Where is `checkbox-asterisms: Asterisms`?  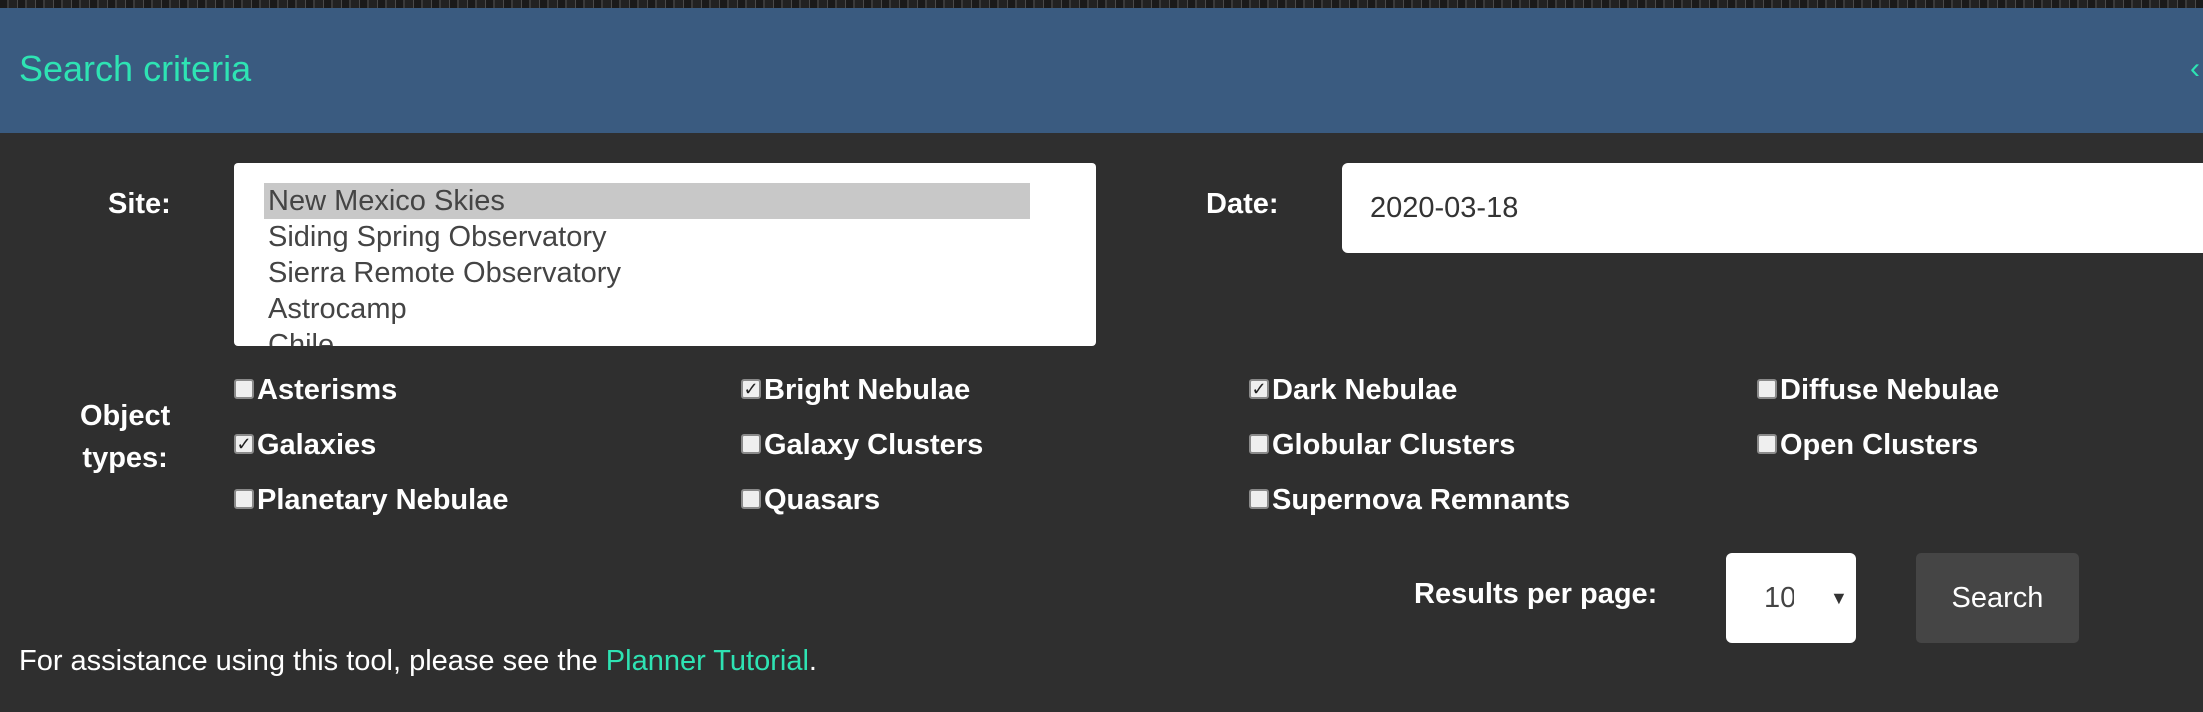 checkbox-asterisms: Asterisms is located at coordinates (315, 391).